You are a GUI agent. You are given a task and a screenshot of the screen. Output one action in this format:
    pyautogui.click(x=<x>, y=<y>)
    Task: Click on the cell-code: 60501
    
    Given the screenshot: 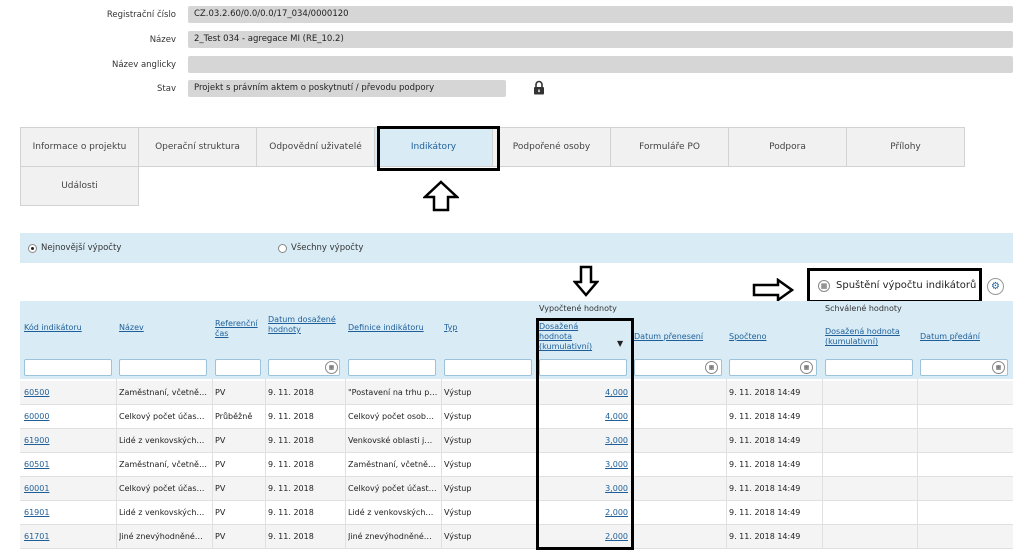 What is the action you would take?
    pyautogui.click(x=68, y=465)
    